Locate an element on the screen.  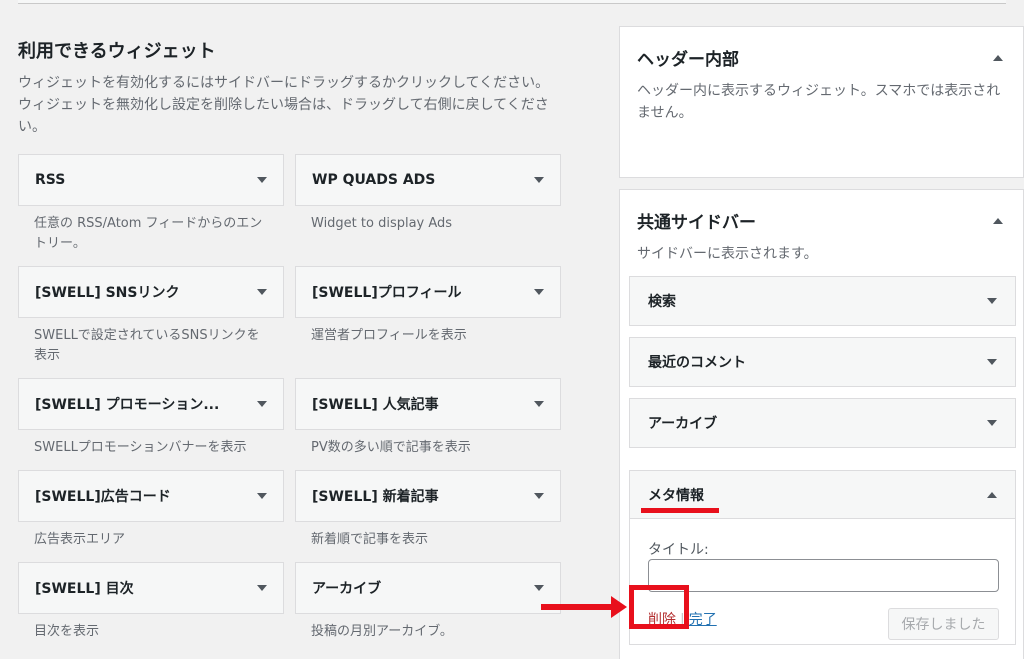
area-header: 共通サイドバー is located at coordinates (821, 211).